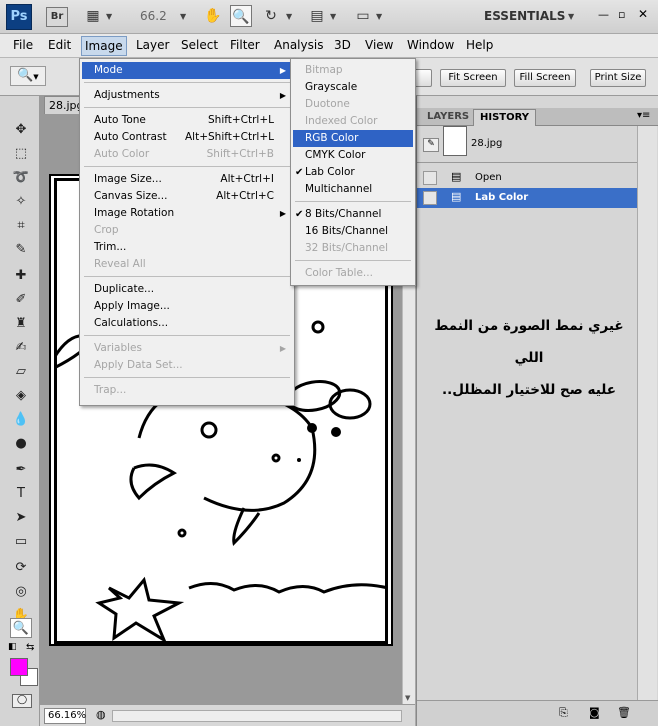 Image resolution: width=658 pixels, height=726 pixels. What do you see at coordinates (21, 568) in the screenshot?
I see `3d-rotate-icon: ⟳` at bounding box center [21, 568].